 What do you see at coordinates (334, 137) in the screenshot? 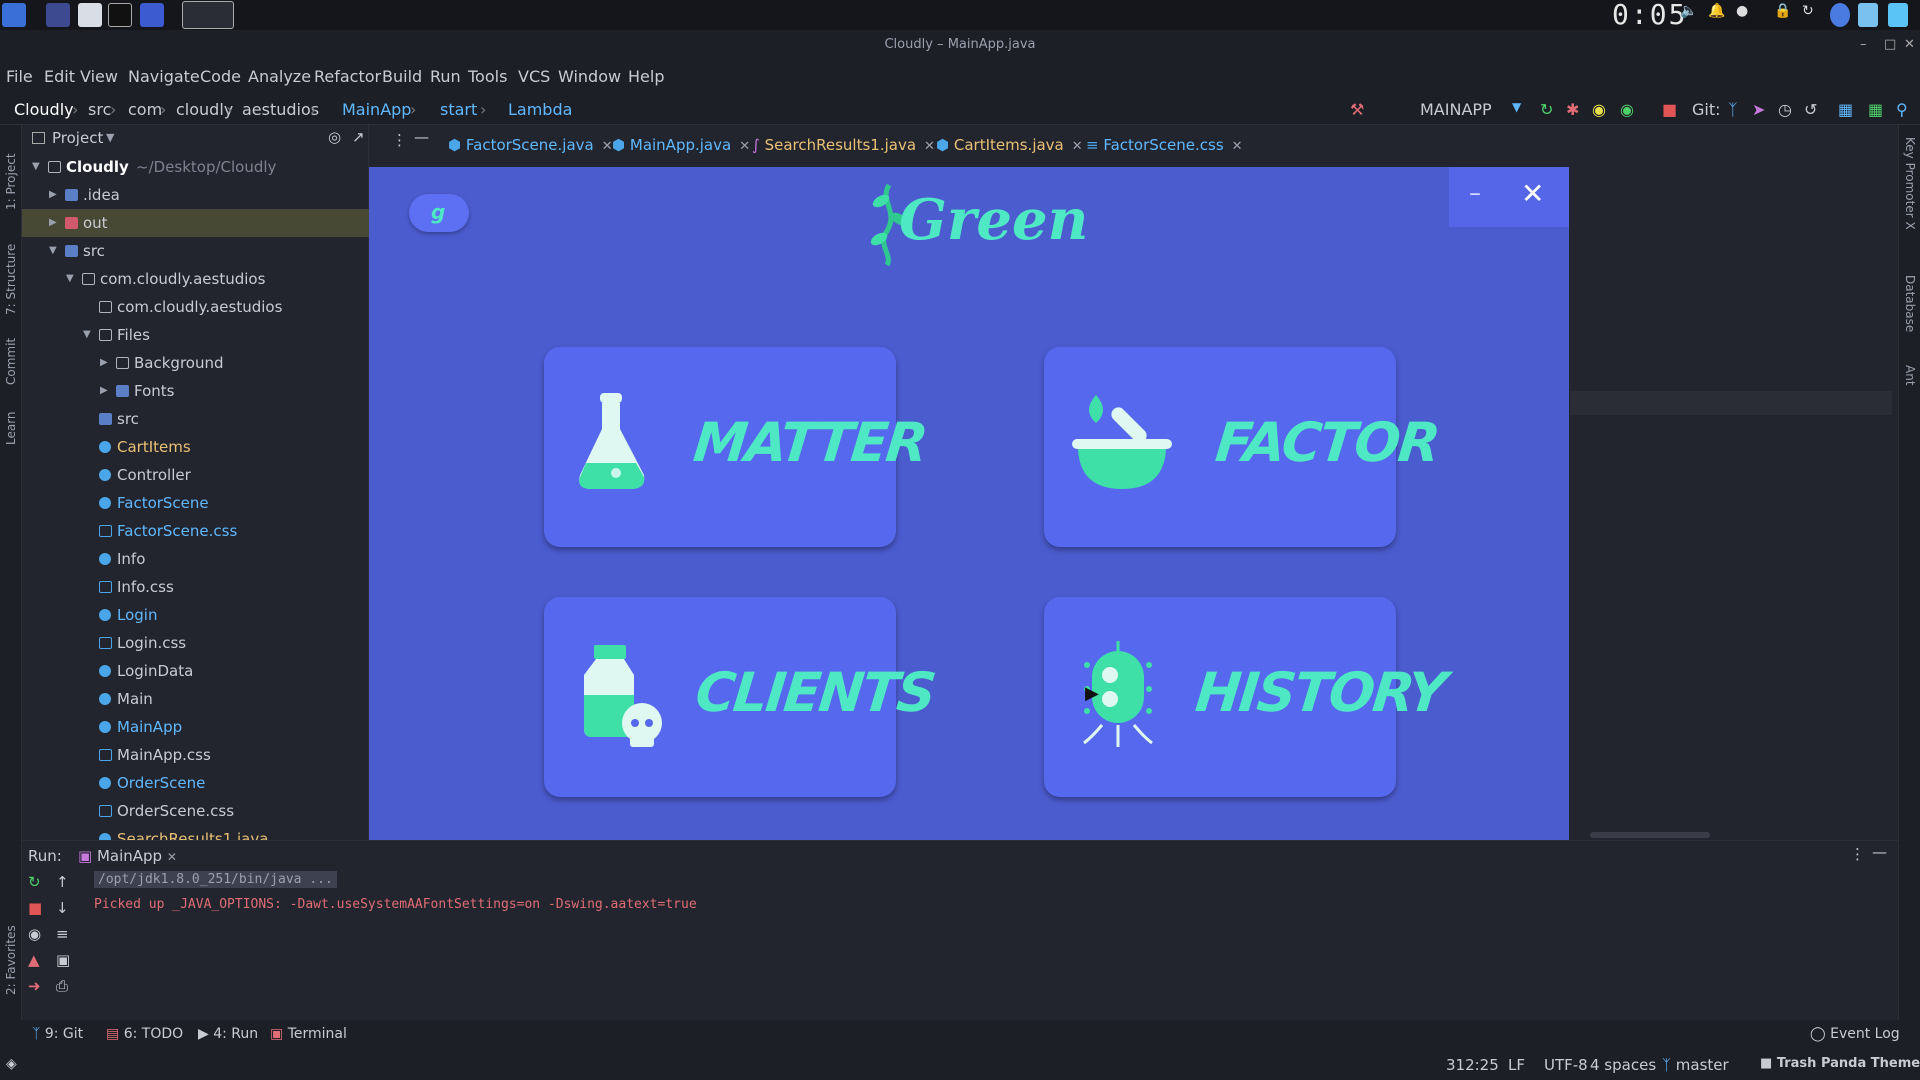
I see `locate-icon: ◎` at bounding box center [334, 137].